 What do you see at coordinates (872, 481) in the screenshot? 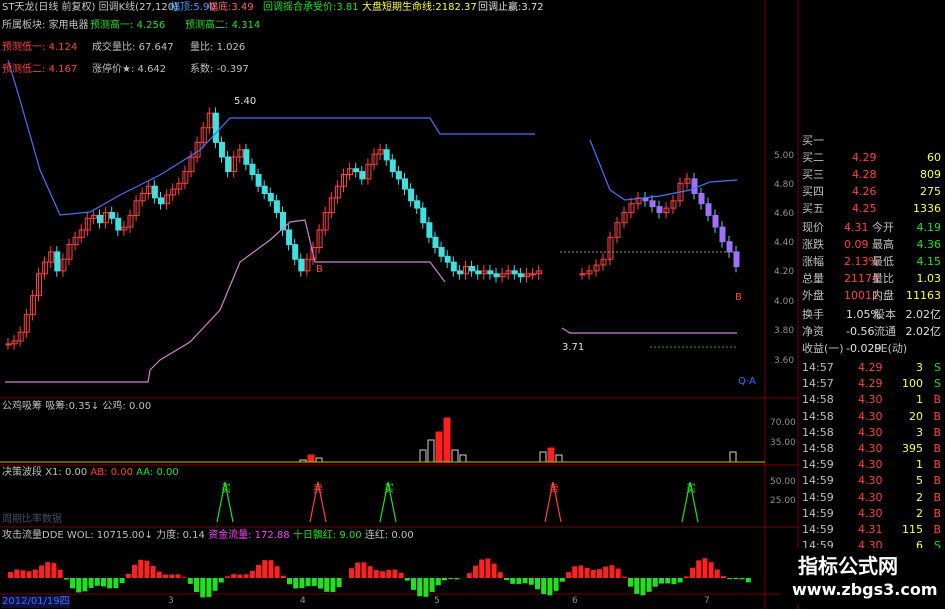
I see `trade-row: 14:59 4.30 5 B` at bounding box center [872, 481].